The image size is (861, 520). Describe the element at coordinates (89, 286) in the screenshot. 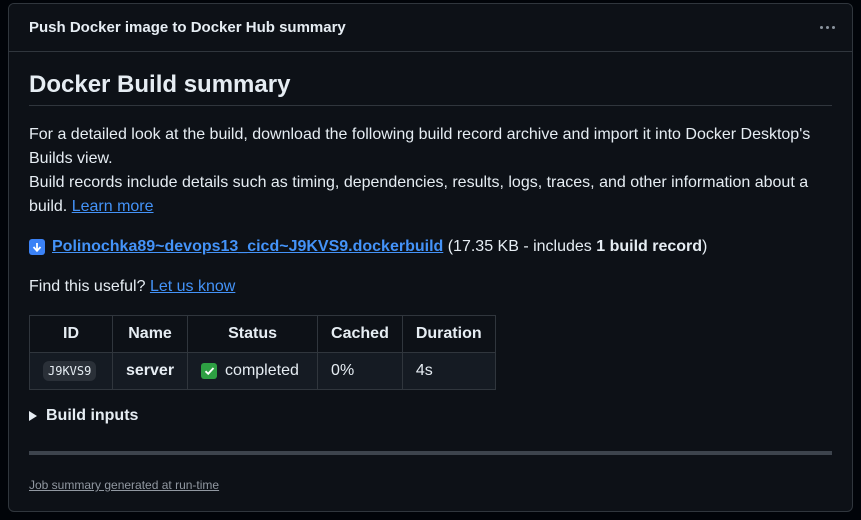

I see `find-useful-text: Find this useful?` at that location.